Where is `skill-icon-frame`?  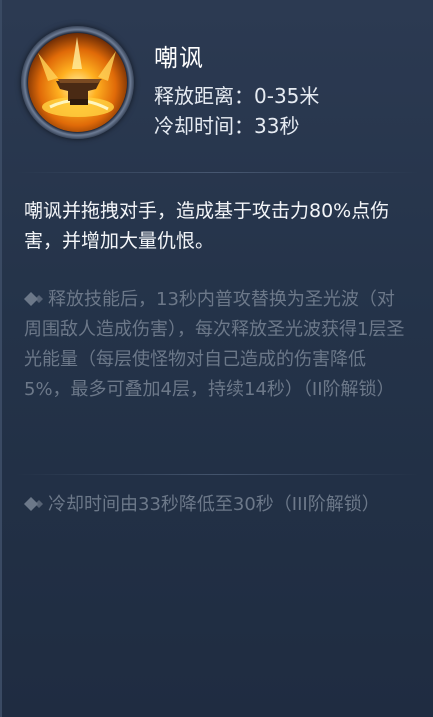
skill-icon-frame is located at coordinates (77, 82).